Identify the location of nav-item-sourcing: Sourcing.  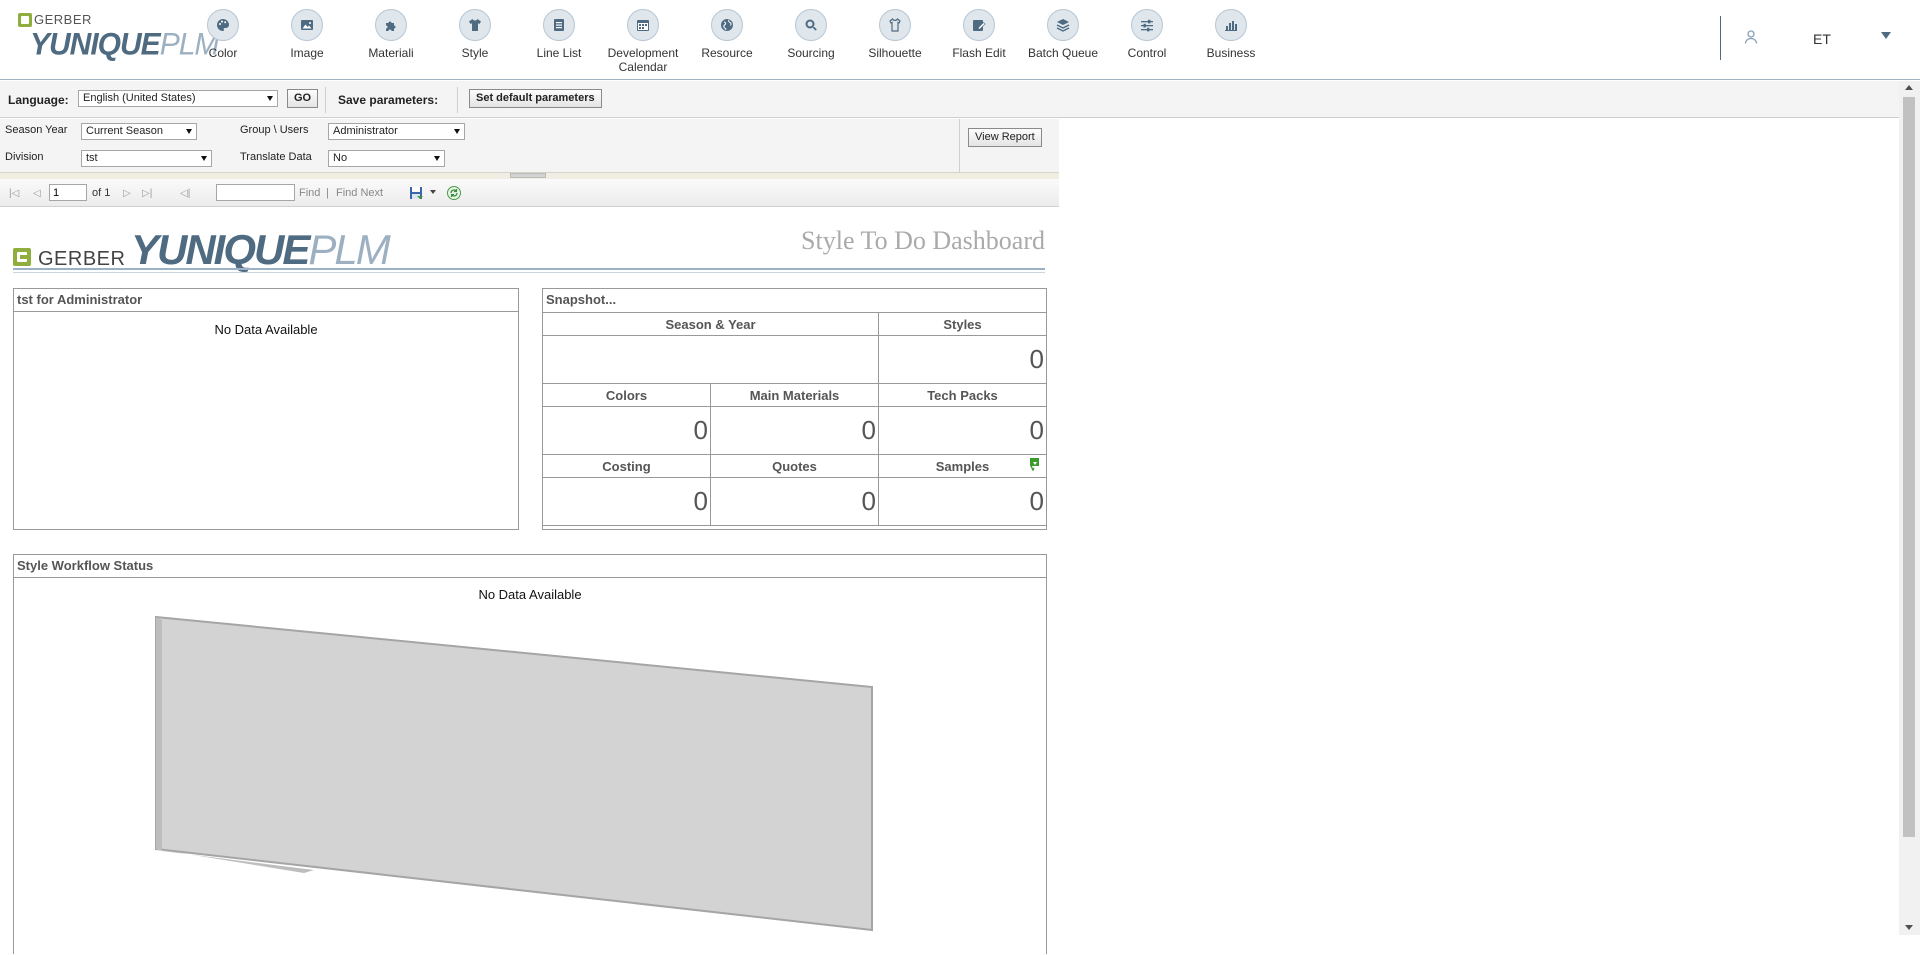
(811, 41).